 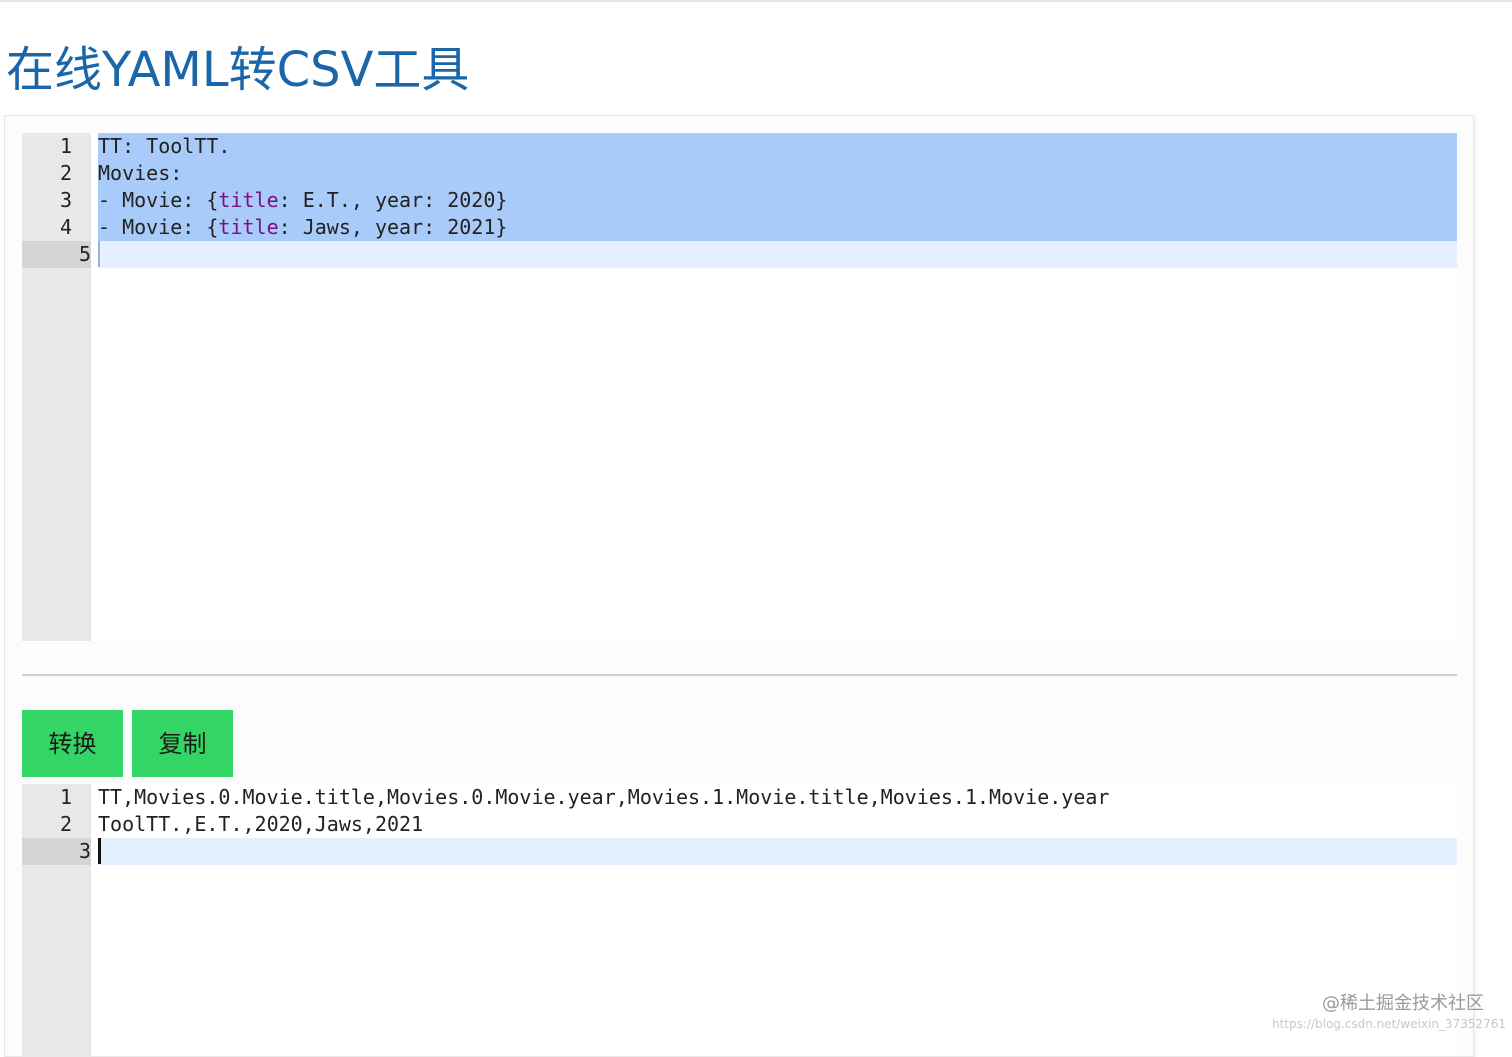 What do you see at coordinates (756, 1) in the screenshot?
I see `top-rule` at bounding box center [756, 1].